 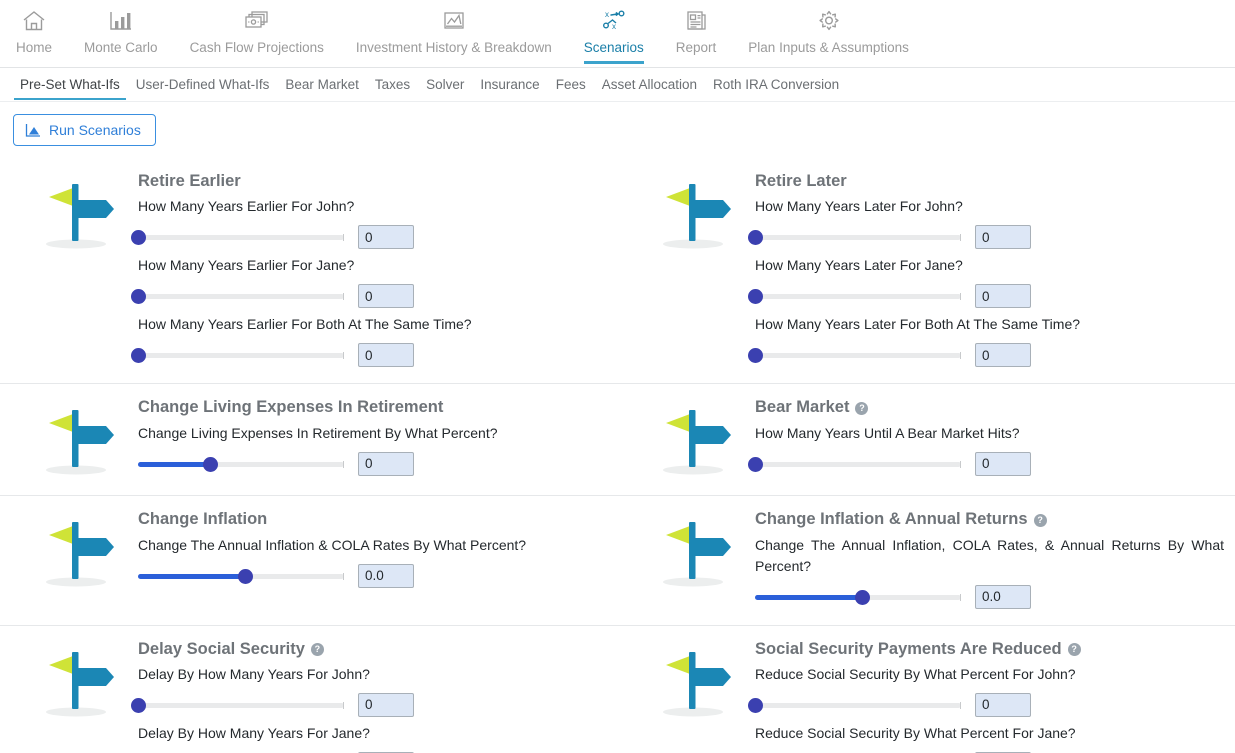 I want to click on scenario-card-title: Change Inflation & Annual Returns?, so click(x=989, y=519).